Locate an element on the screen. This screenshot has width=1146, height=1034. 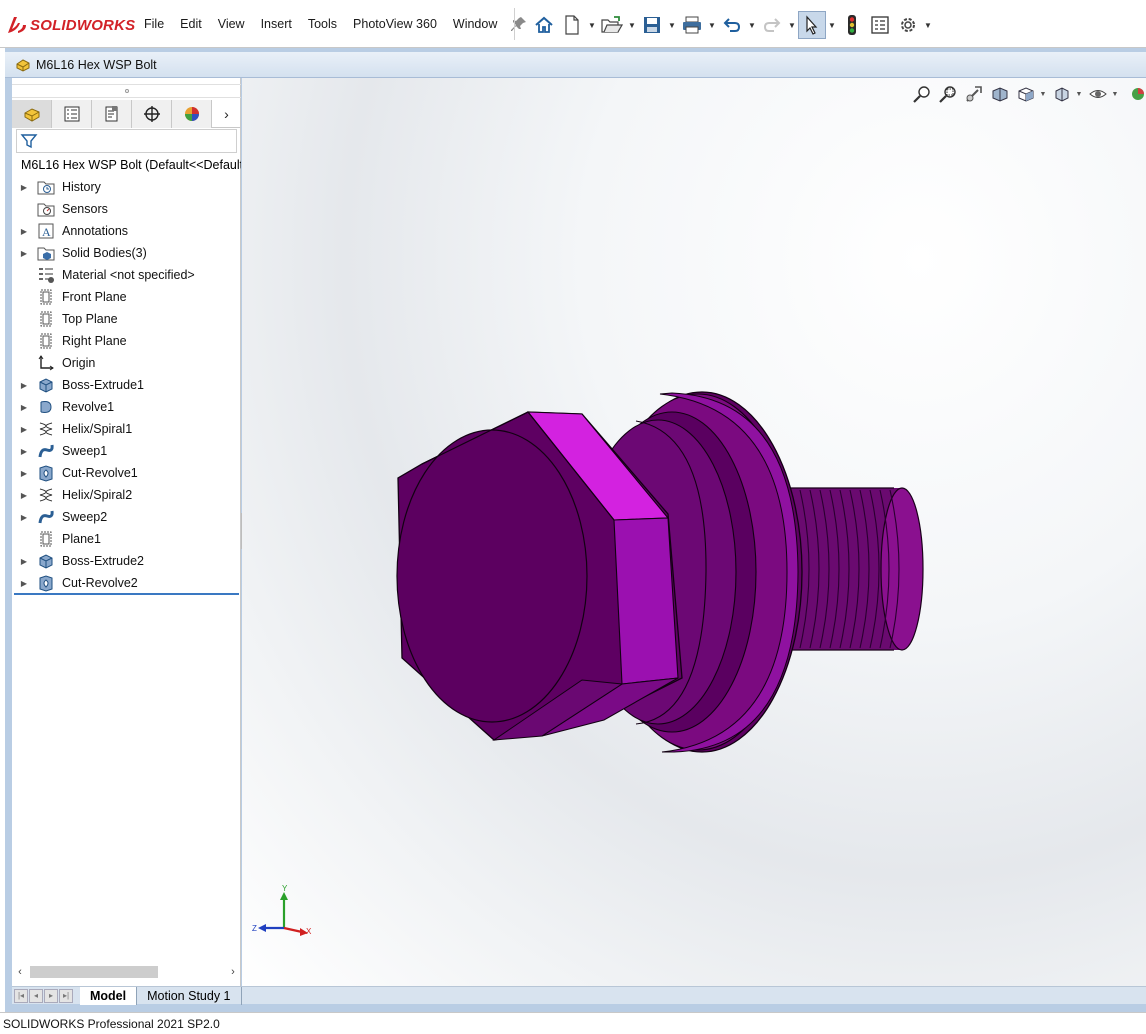
tree-item-origin: Origin is located at coordinates (126, 363).